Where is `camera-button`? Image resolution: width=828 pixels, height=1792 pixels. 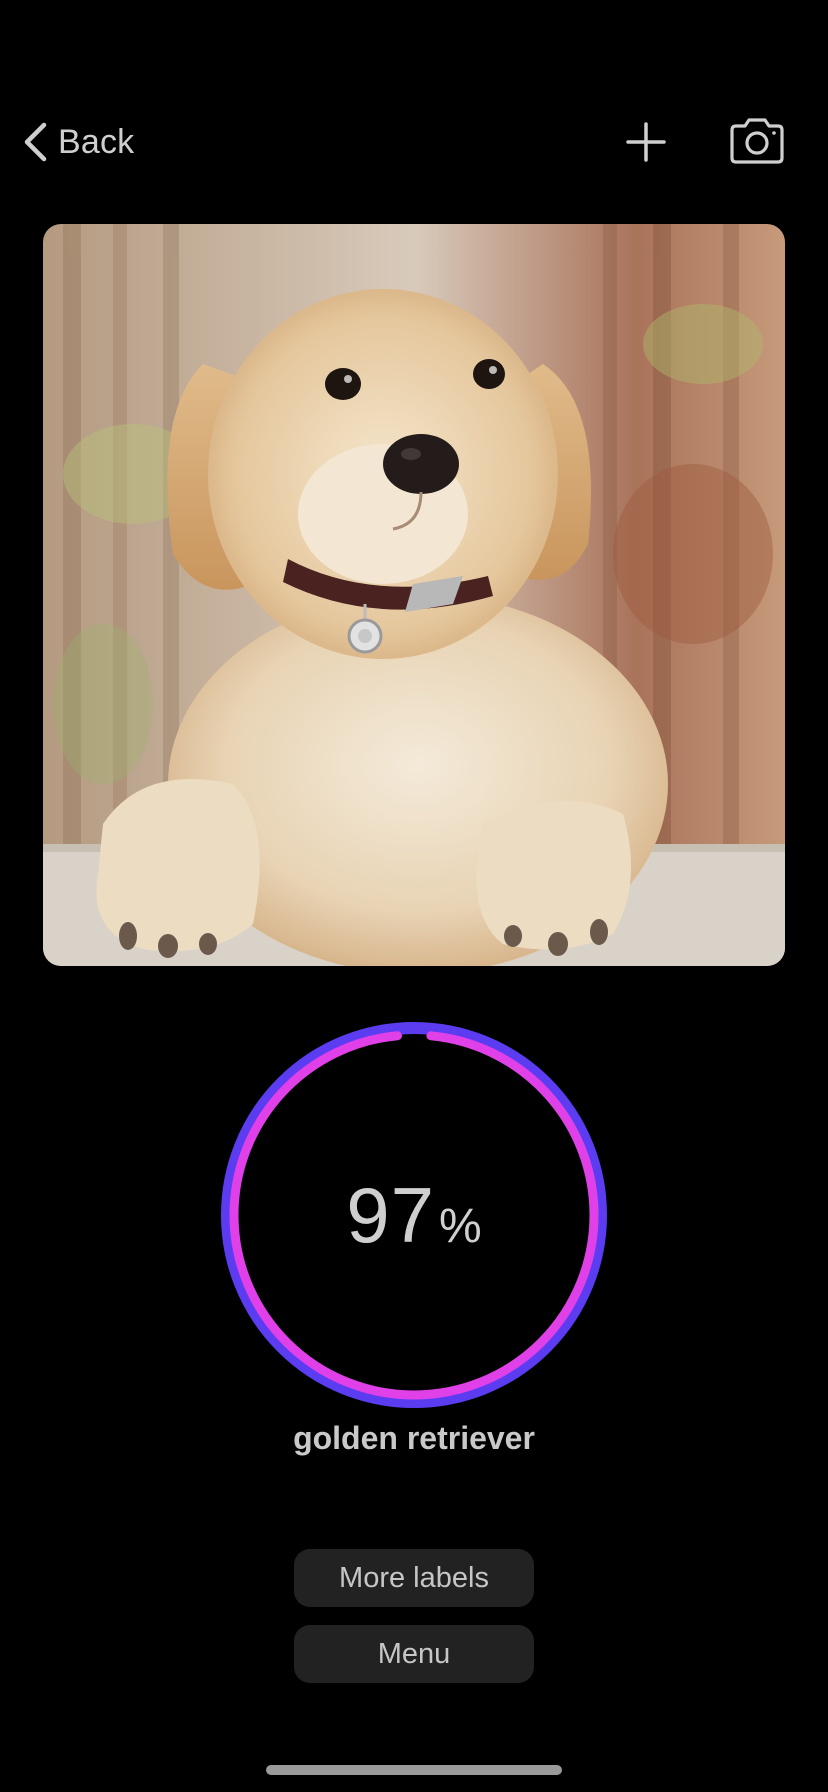
camera-button is located at coordinates (757, 141).